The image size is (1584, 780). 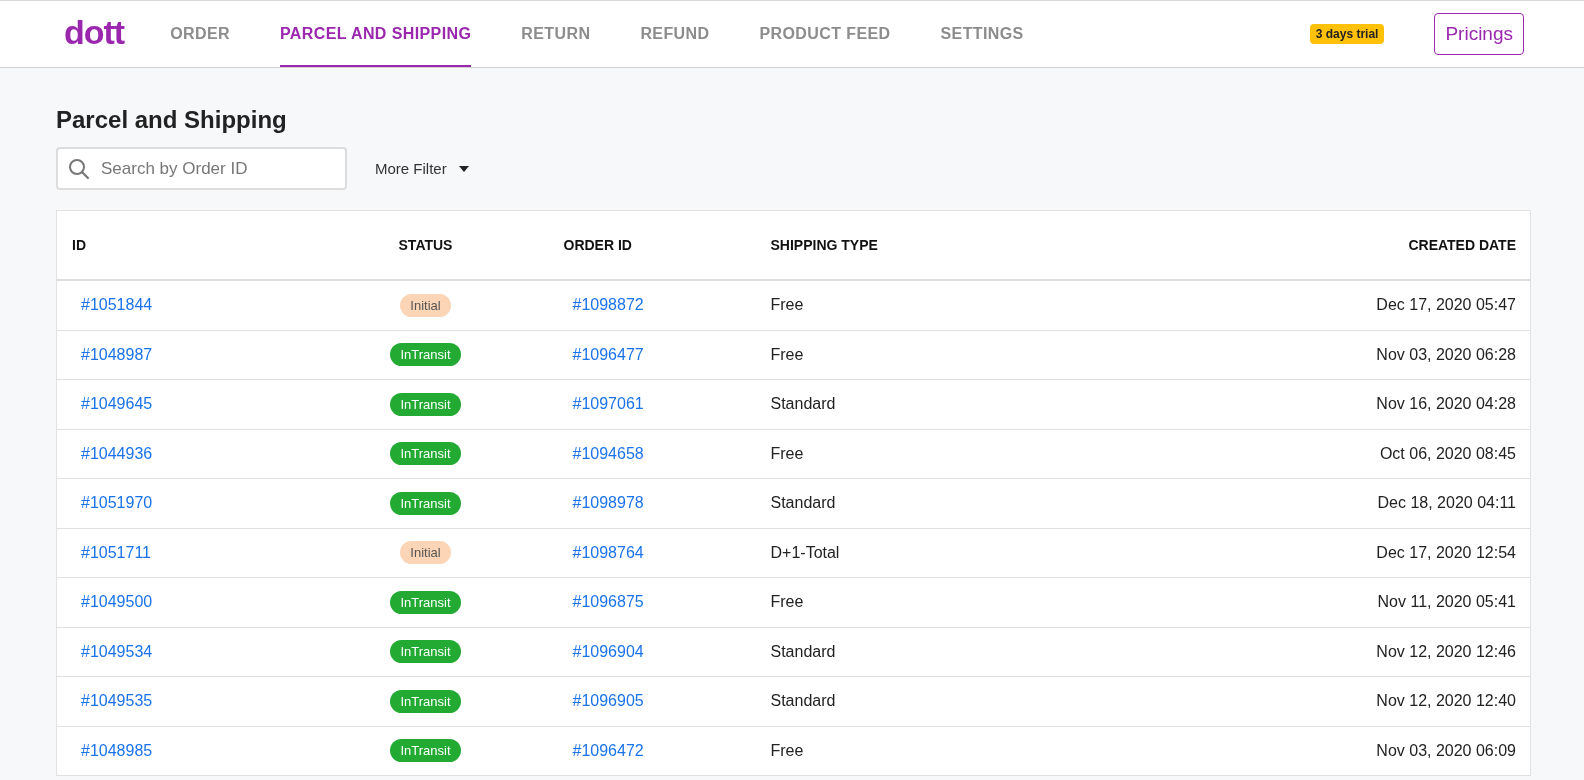 I want to click on table-cell: Nov 11, 2020 05:41, so click(x=1350, y=602).